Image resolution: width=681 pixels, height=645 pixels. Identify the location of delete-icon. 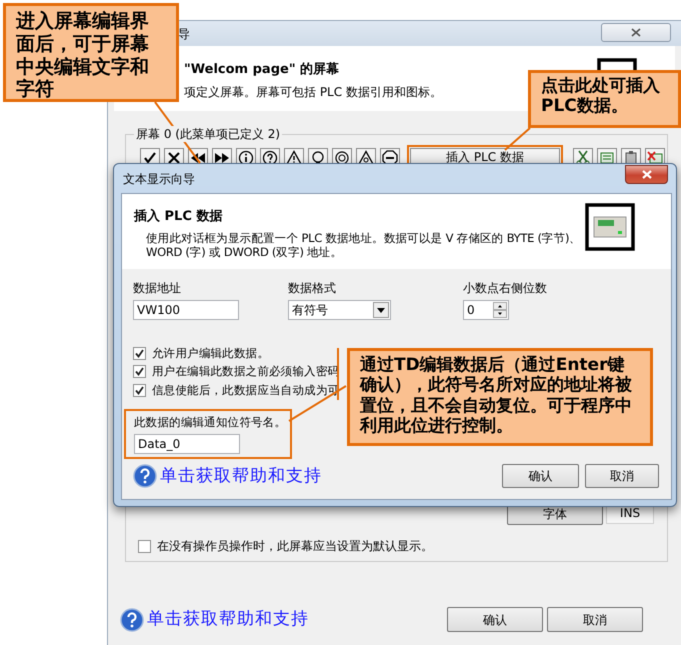
(655, 158).